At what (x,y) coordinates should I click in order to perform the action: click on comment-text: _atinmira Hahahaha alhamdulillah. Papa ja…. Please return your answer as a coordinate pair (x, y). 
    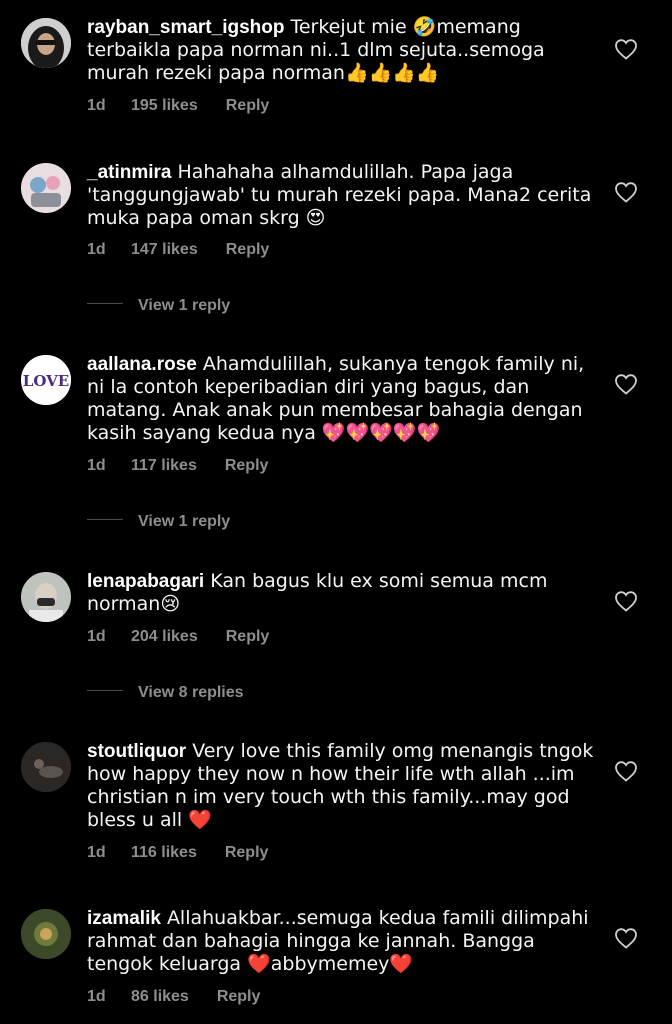
    Looking at the image, I should click on (342, 195).